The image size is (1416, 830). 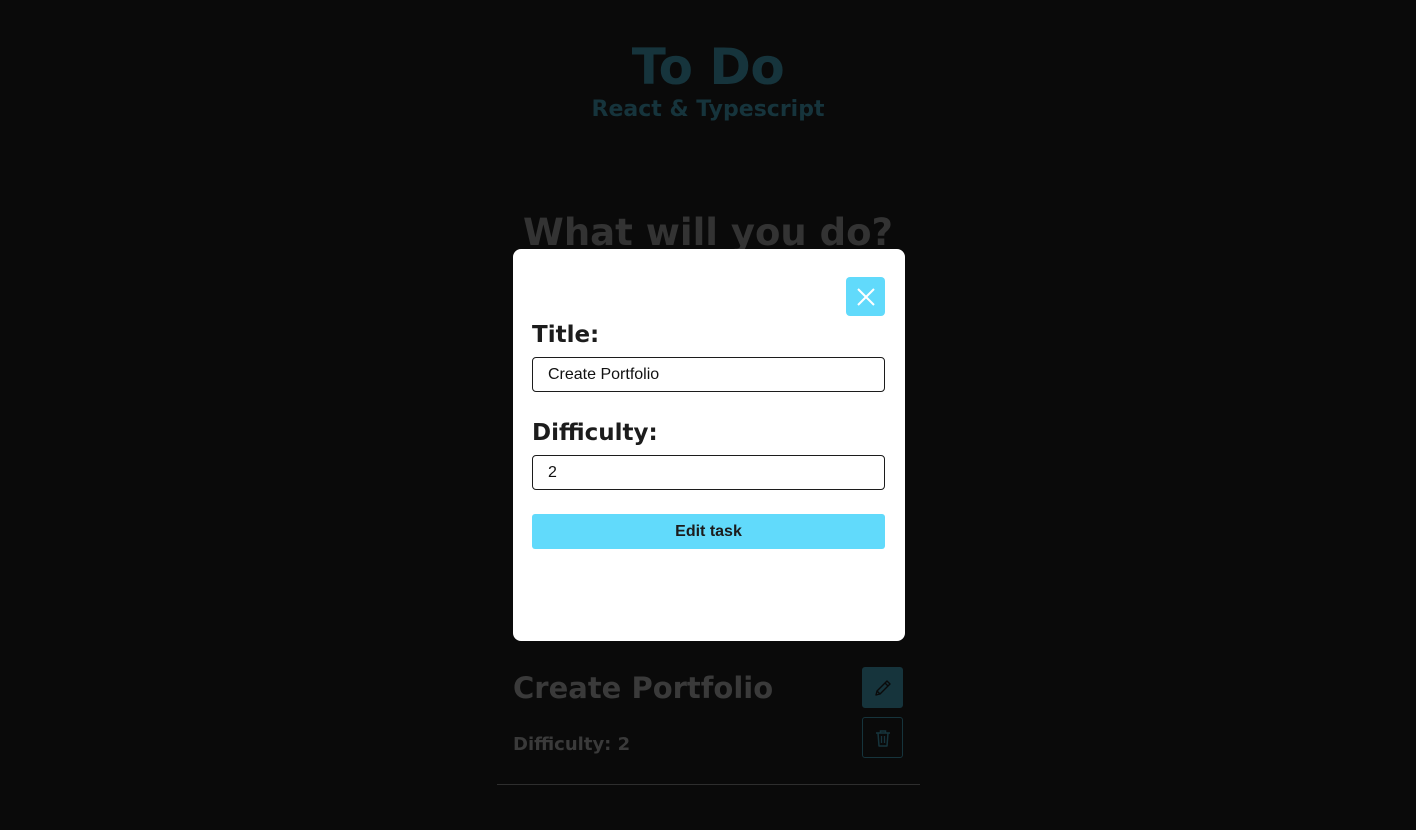 I want to click on title-label: Title:, so click(x=566, y=335).